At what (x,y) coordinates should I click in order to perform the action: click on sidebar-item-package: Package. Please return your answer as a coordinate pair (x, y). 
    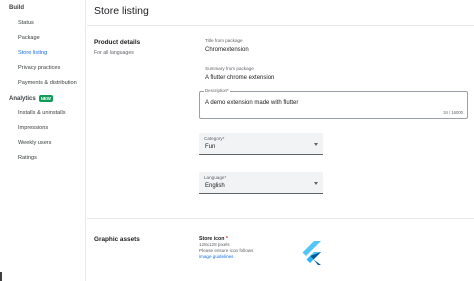
    Looking at the image, I should click on (29, 38).